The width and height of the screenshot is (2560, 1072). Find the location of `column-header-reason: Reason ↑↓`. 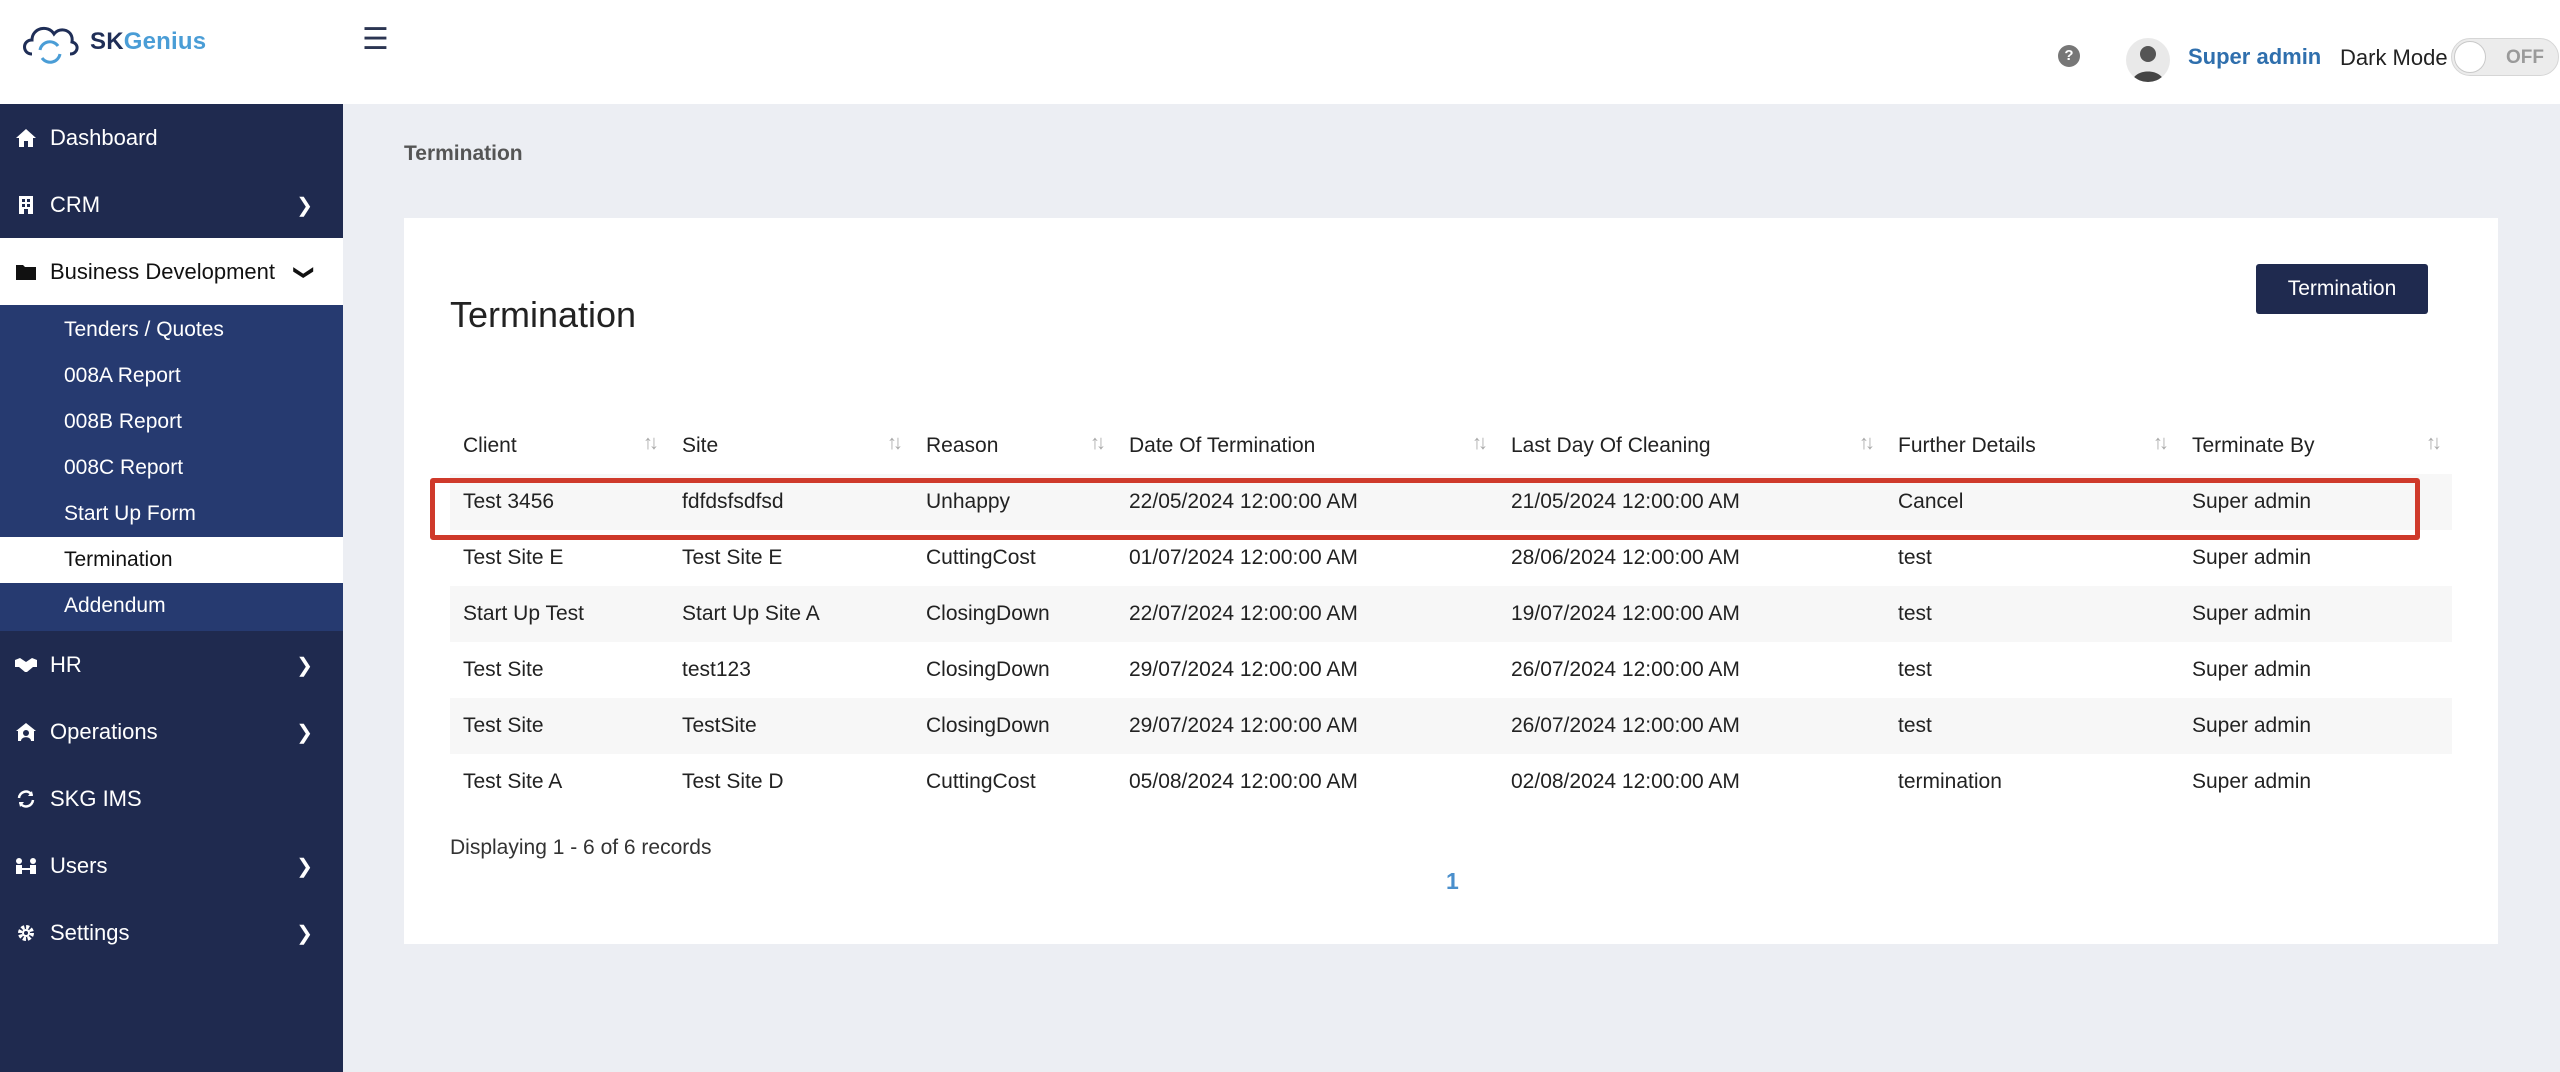

column-header-reason: Reason ↑↓ is located at coordinates (1014, 446).